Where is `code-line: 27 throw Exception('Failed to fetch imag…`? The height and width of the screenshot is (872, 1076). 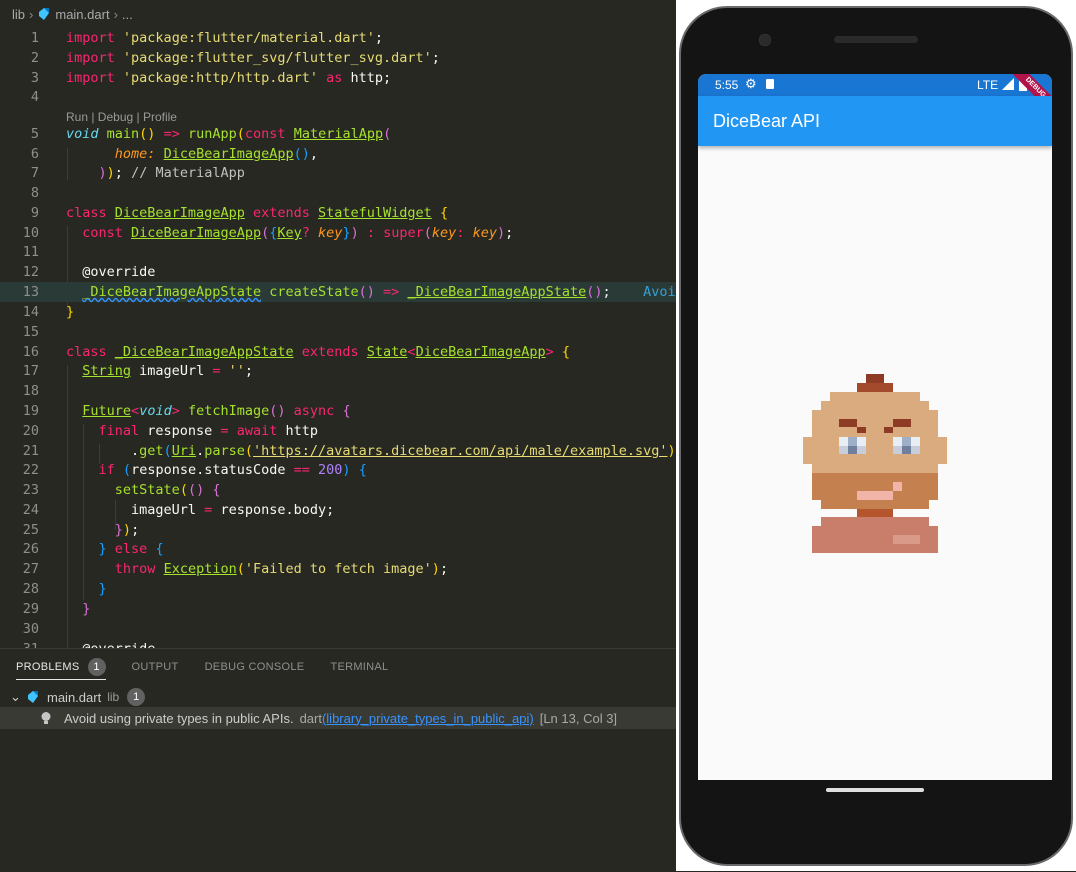 code-line: 27 throw Exception('Failed to fetch imag… is located at coordinates (338, 569).